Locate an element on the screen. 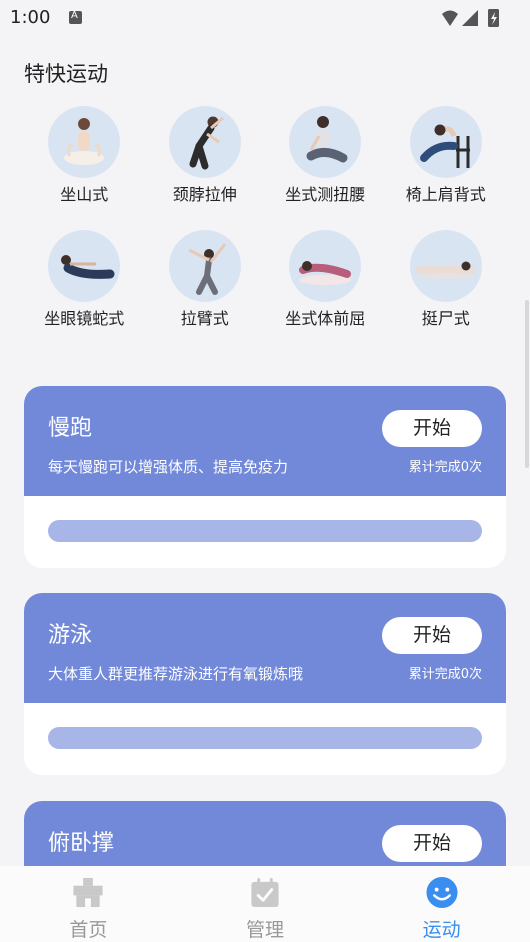 This screenshot has height=942, width=530. nav-label: 运动 is located at coordinates (441, 930).